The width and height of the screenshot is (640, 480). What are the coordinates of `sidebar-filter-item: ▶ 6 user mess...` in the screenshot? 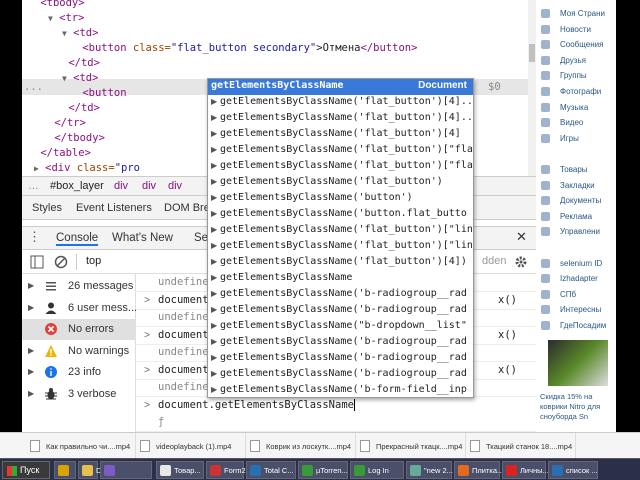 It's located at (79, 308).